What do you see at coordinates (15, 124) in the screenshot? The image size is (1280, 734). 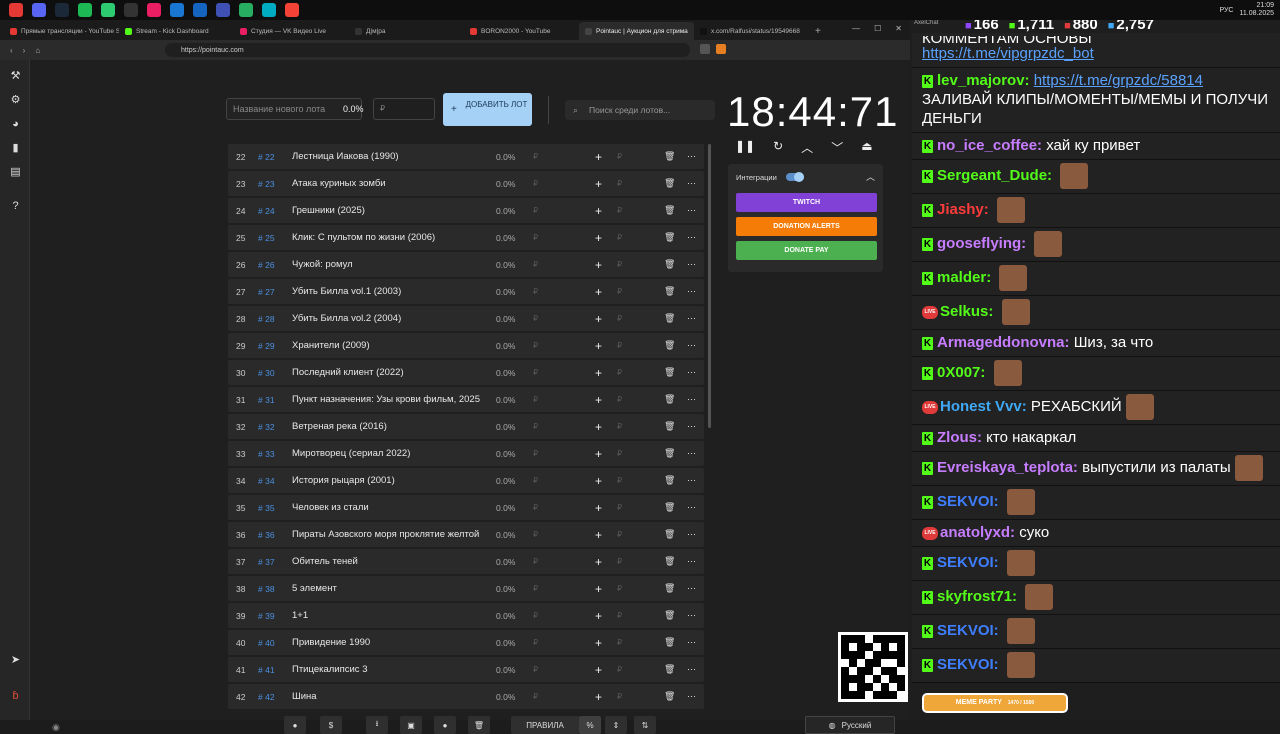 I see `wheel-icon: ◕` at bounding box center [15, 124].